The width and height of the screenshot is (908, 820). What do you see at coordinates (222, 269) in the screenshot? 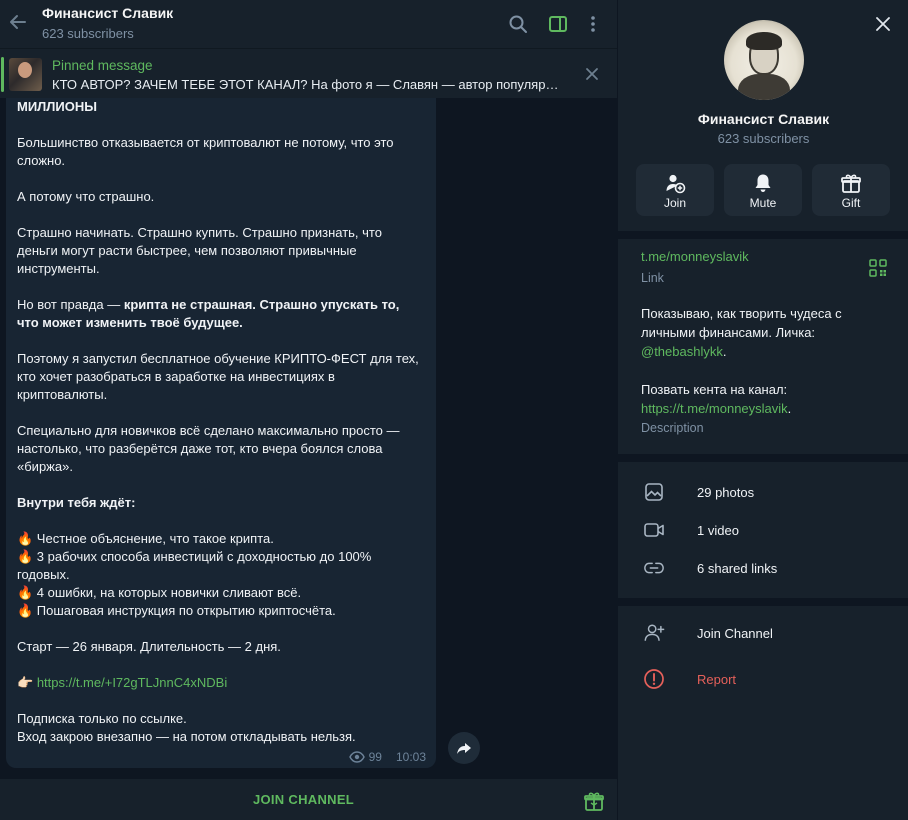
I see `message-line: инструменты.` at bounding box center [222, 269].